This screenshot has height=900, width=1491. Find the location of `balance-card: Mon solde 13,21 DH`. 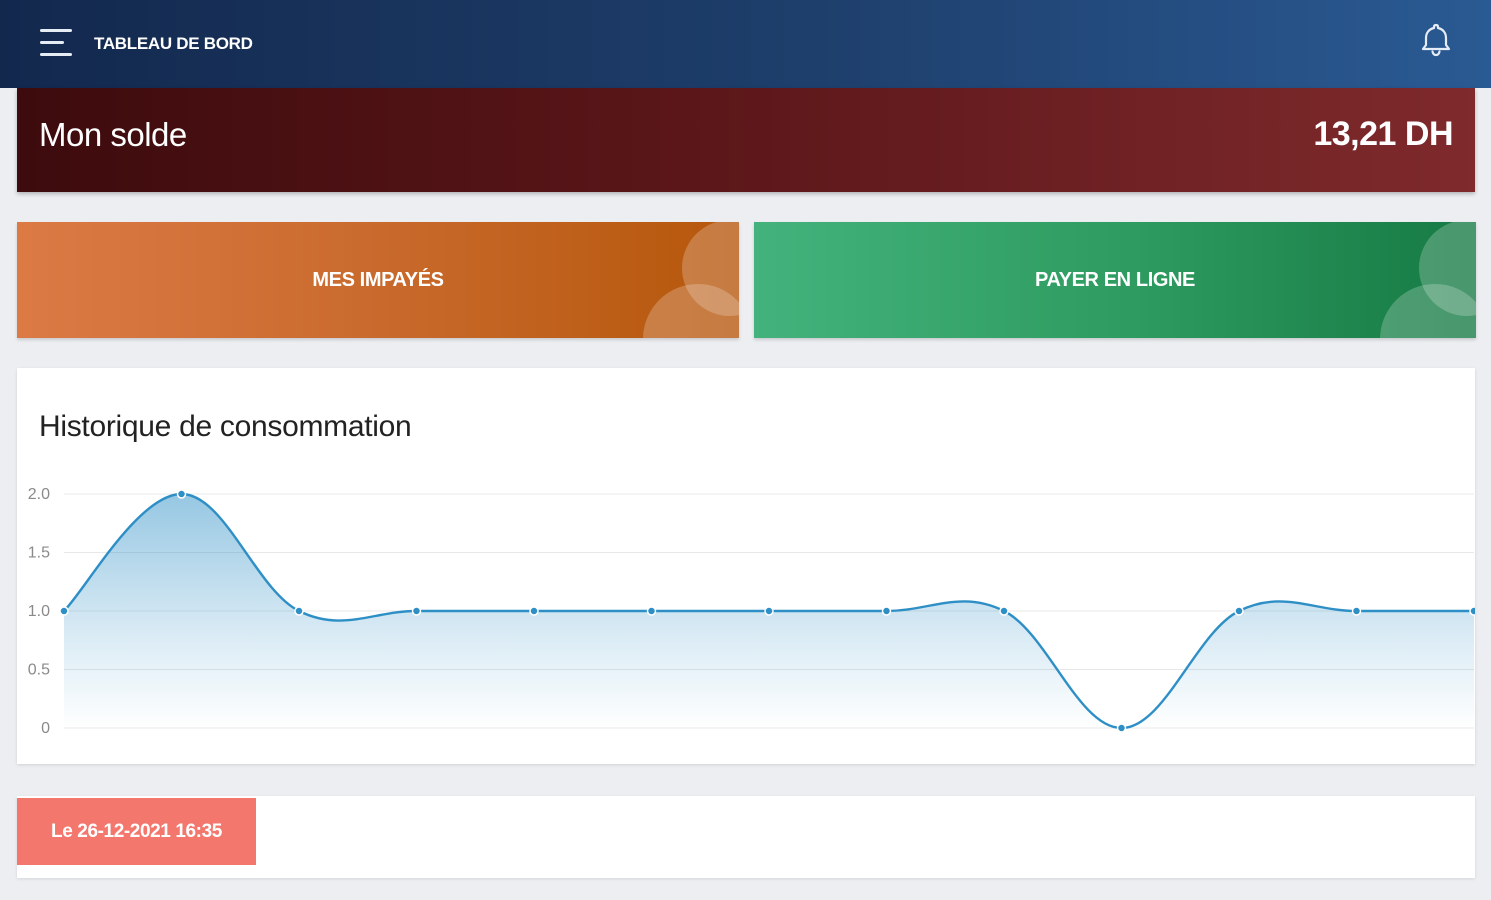

balance-card: Mon solde 13,21 DH is located at coordinates (746, 140).